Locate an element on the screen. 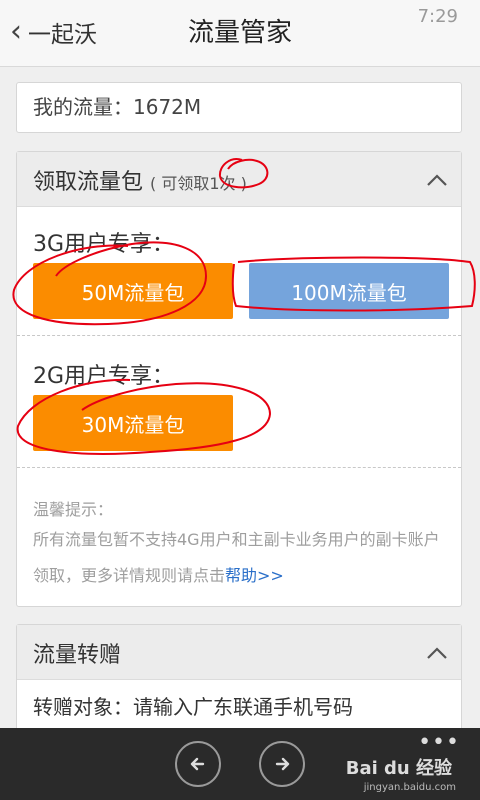  more-menu-button: ••• is located at coordinates (439, 743).